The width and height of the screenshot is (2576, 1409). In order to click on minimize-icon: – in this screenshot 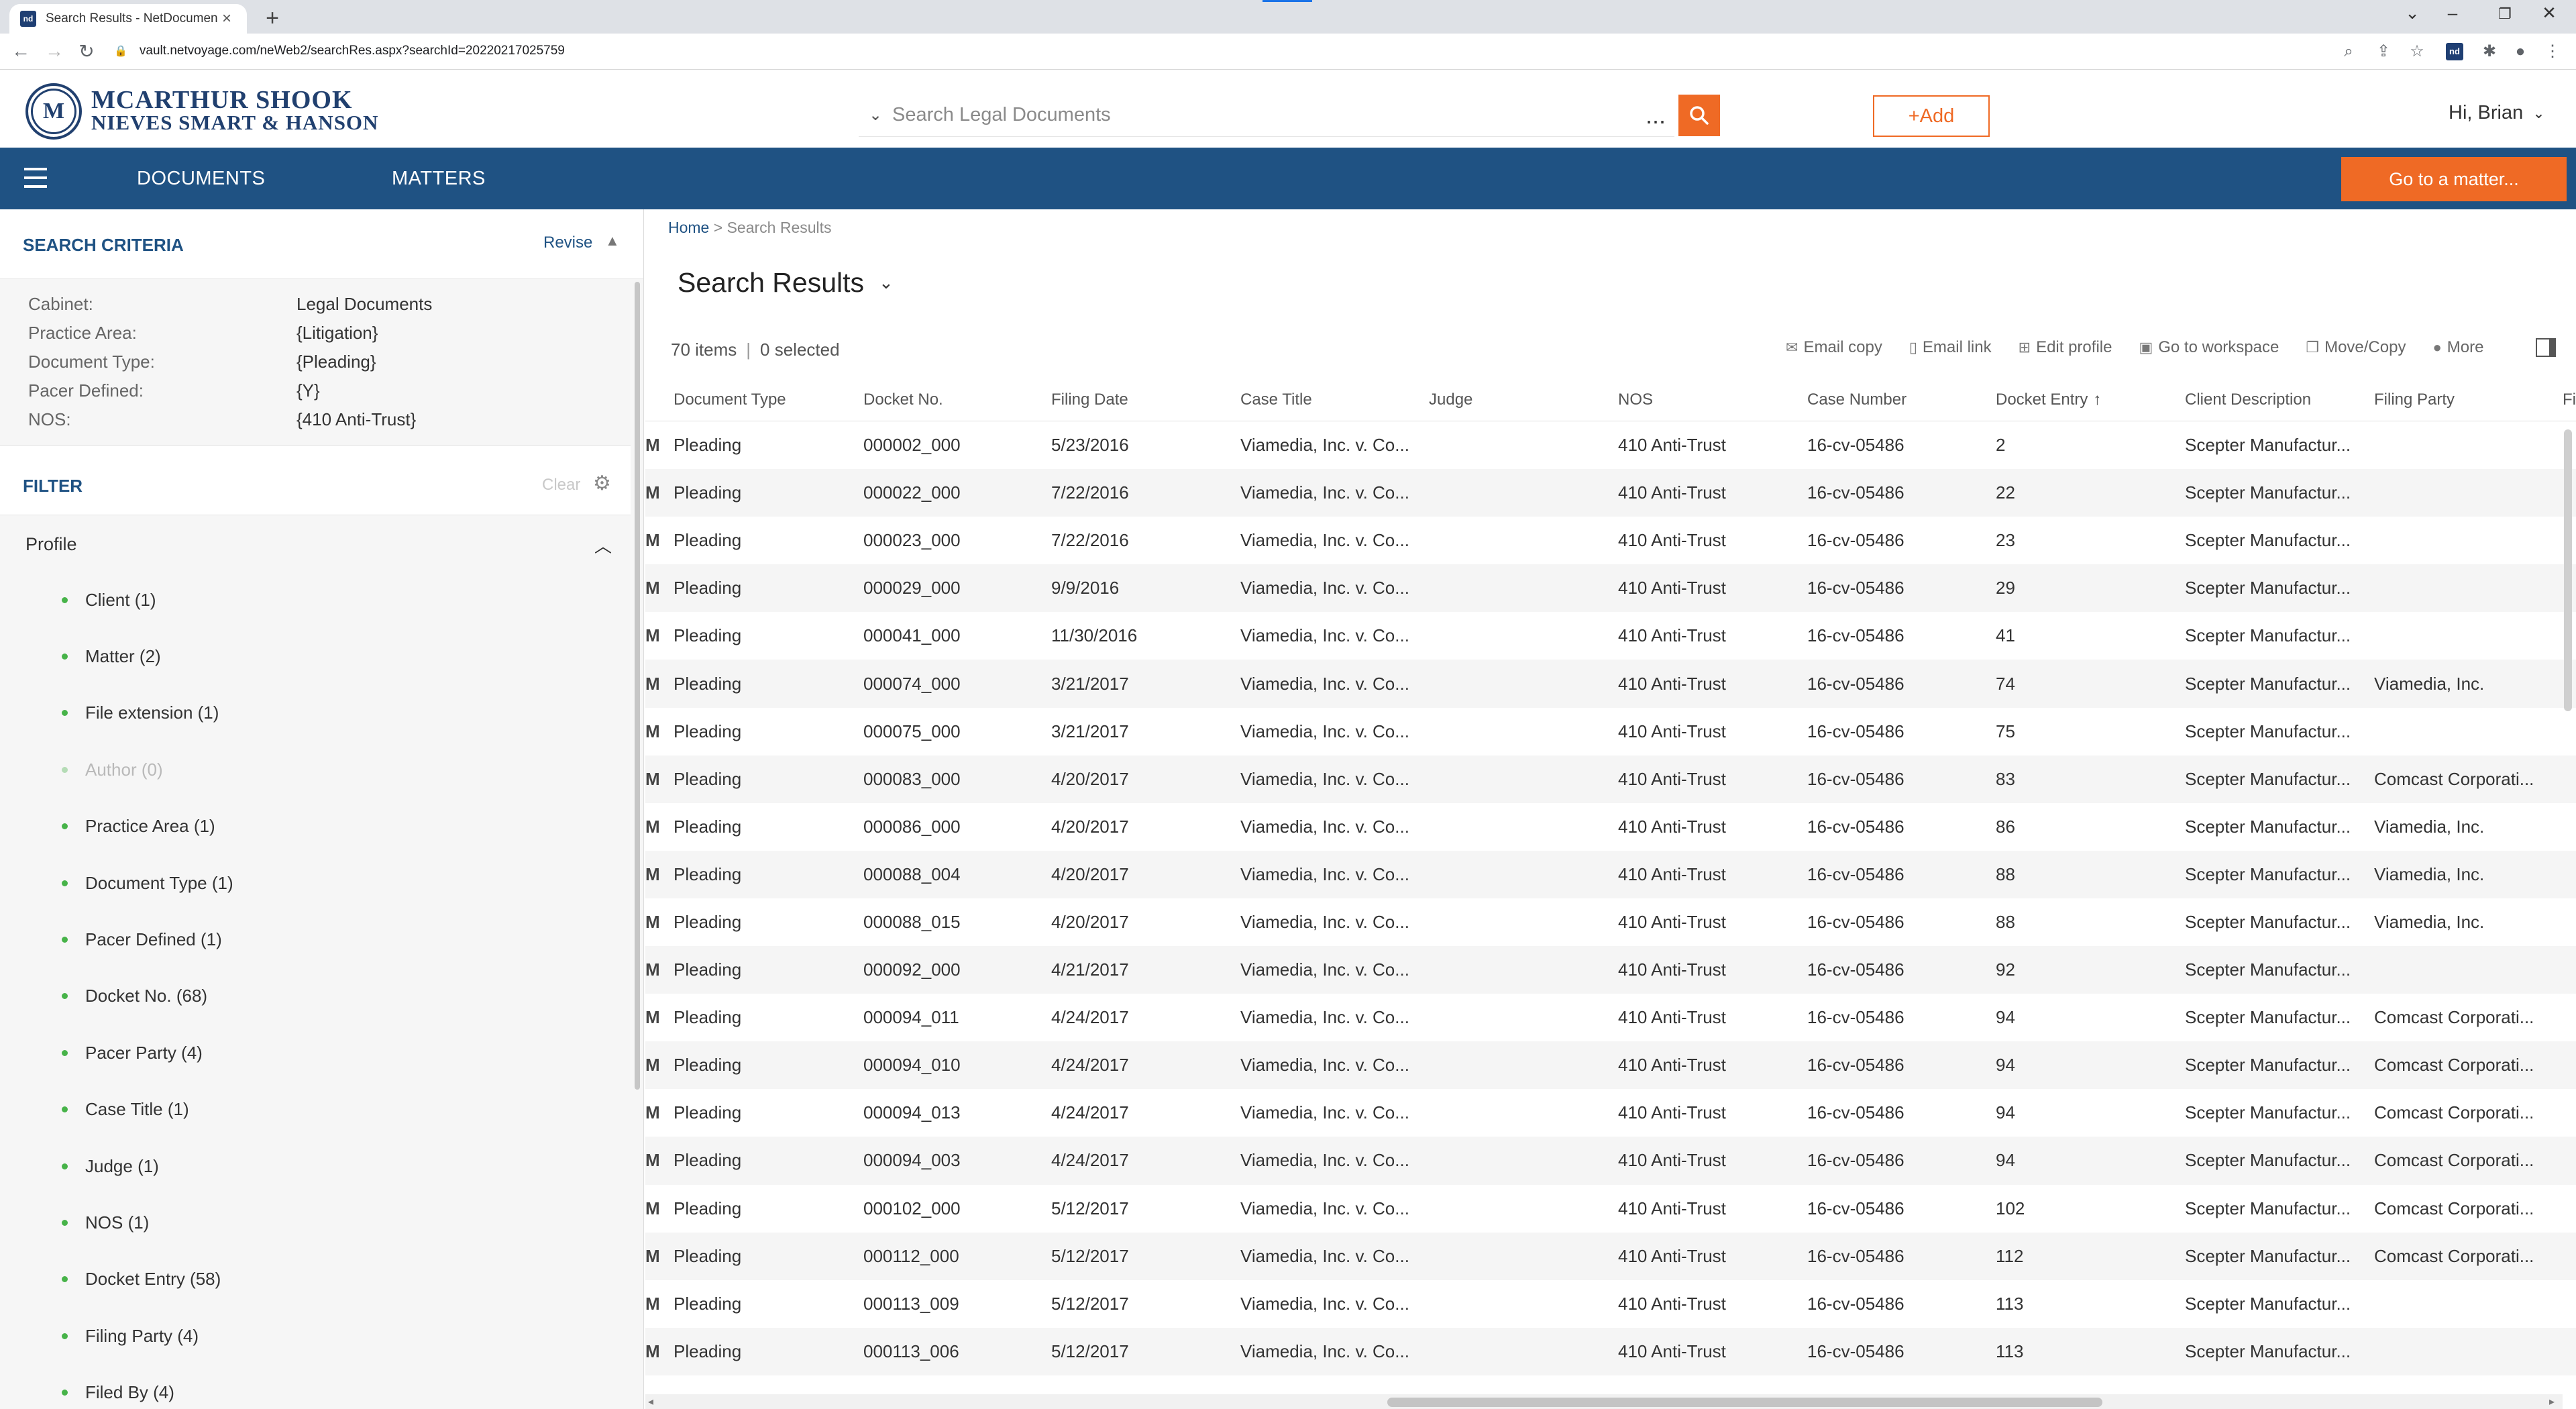, I will do `click(2452, 13)`.